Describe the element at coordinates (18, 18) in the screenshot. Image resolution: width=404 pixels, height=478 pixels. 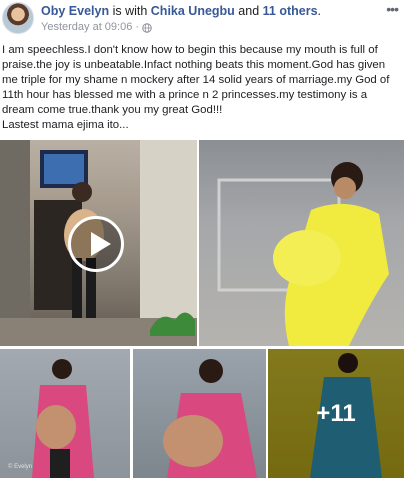
I see `author-avatar` at that location.